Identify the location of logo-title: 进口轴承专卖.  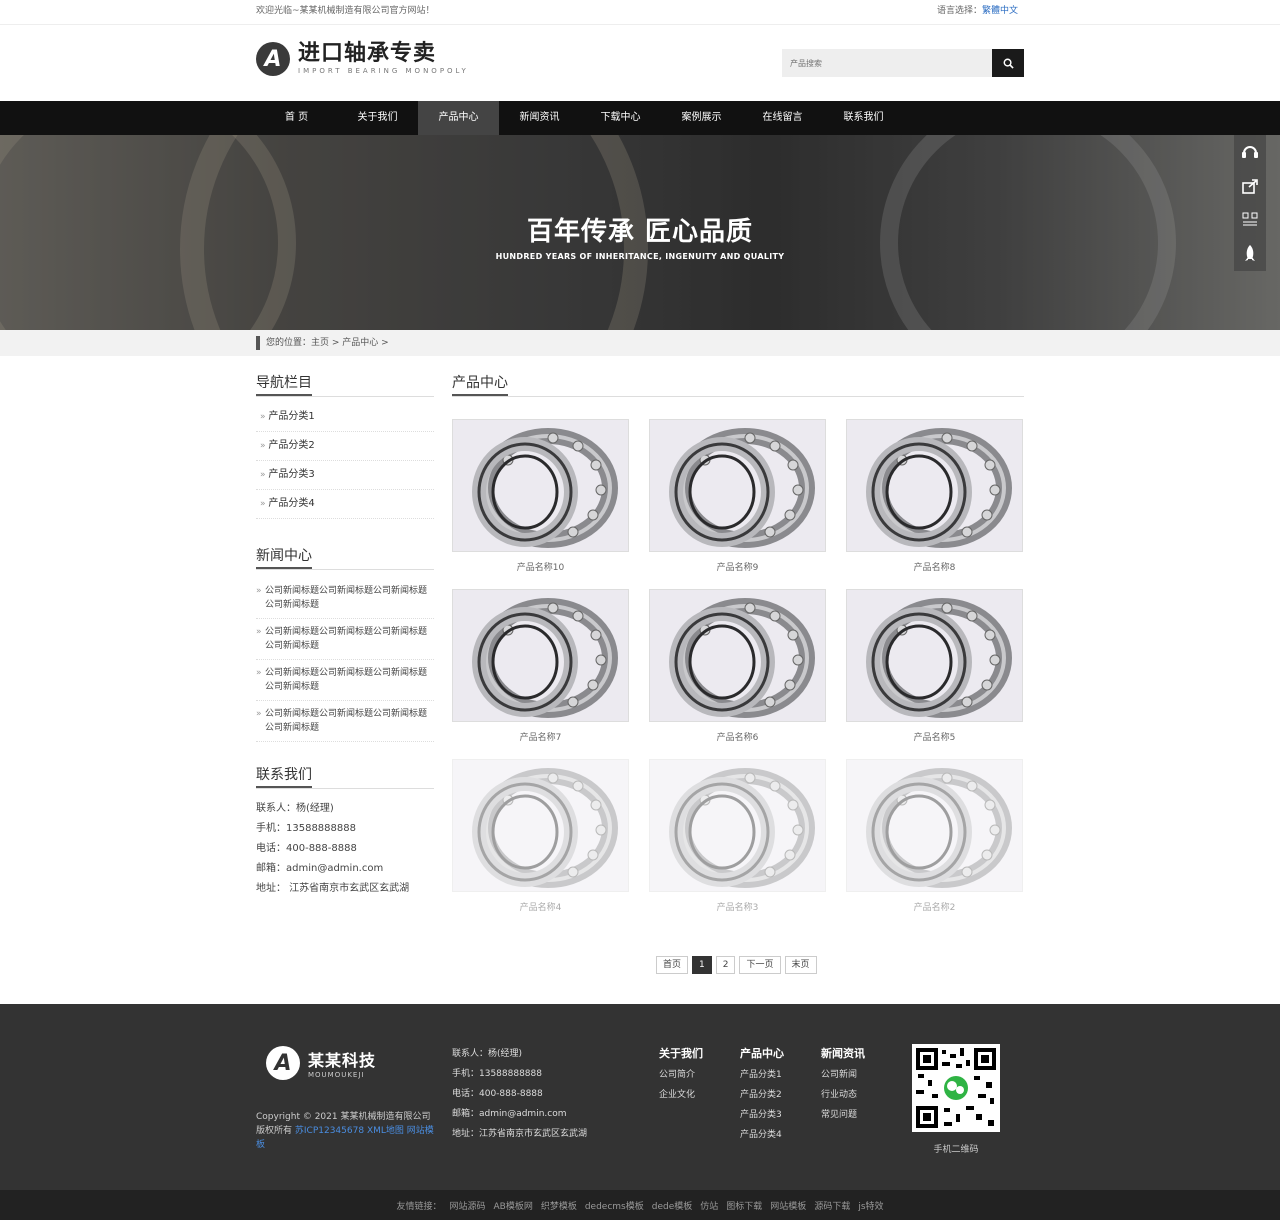
(367, 53).